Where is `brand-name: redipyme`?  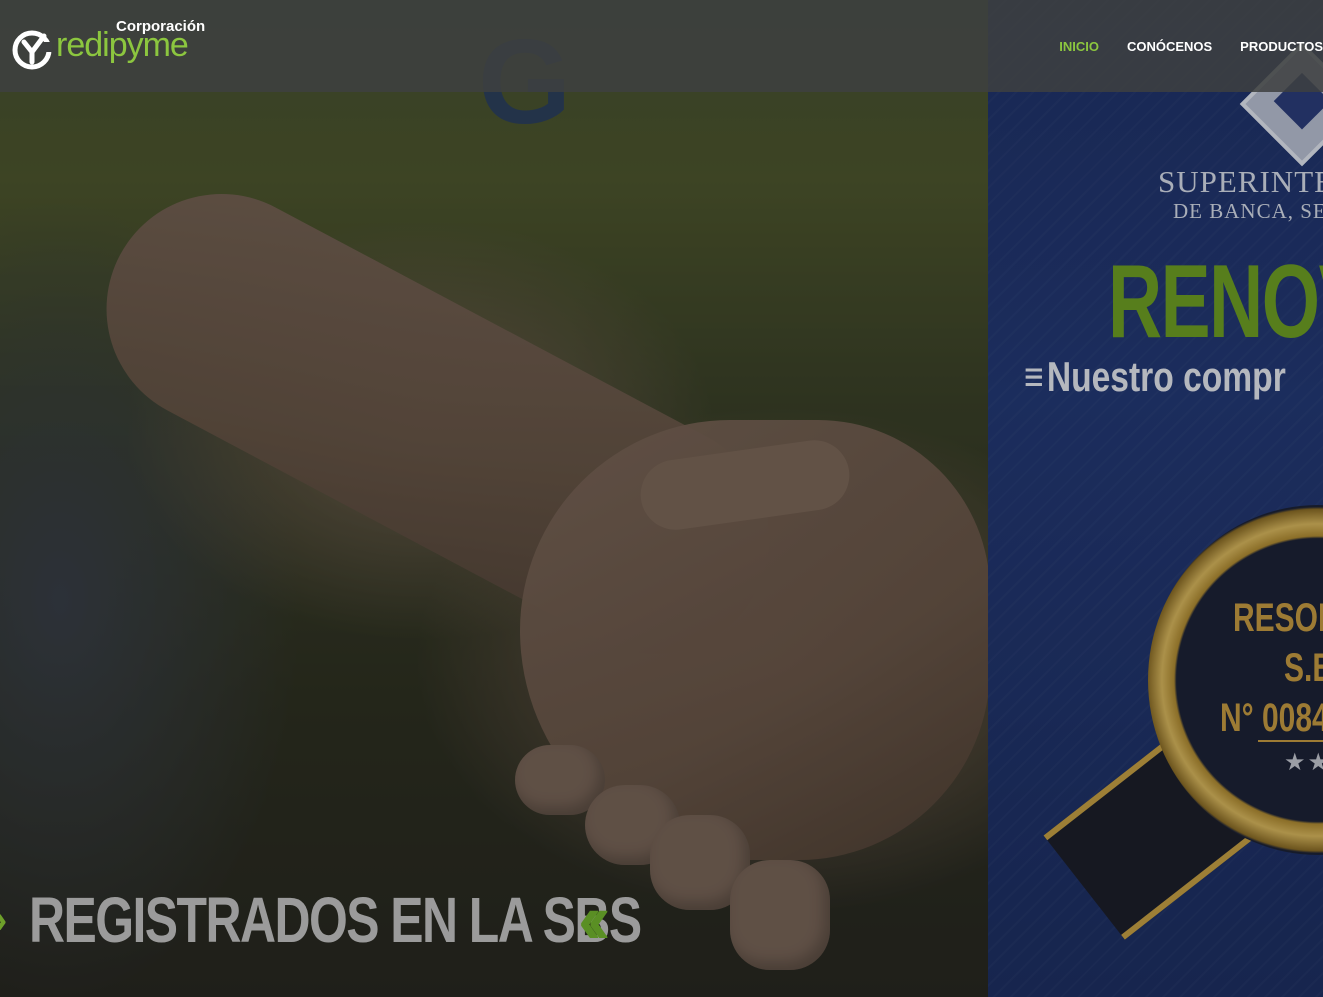 brand-name: redipyme is located at coordinates (122, 45).